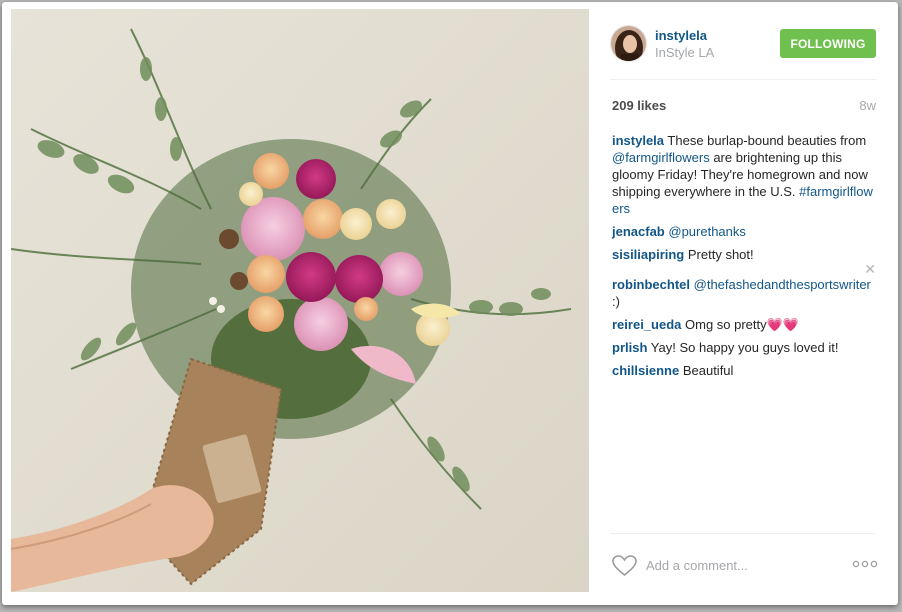  Describe the element at coordinates (661, 157) in the screenshot. I see `caption-mention: @farmgirlflowers` at that location.